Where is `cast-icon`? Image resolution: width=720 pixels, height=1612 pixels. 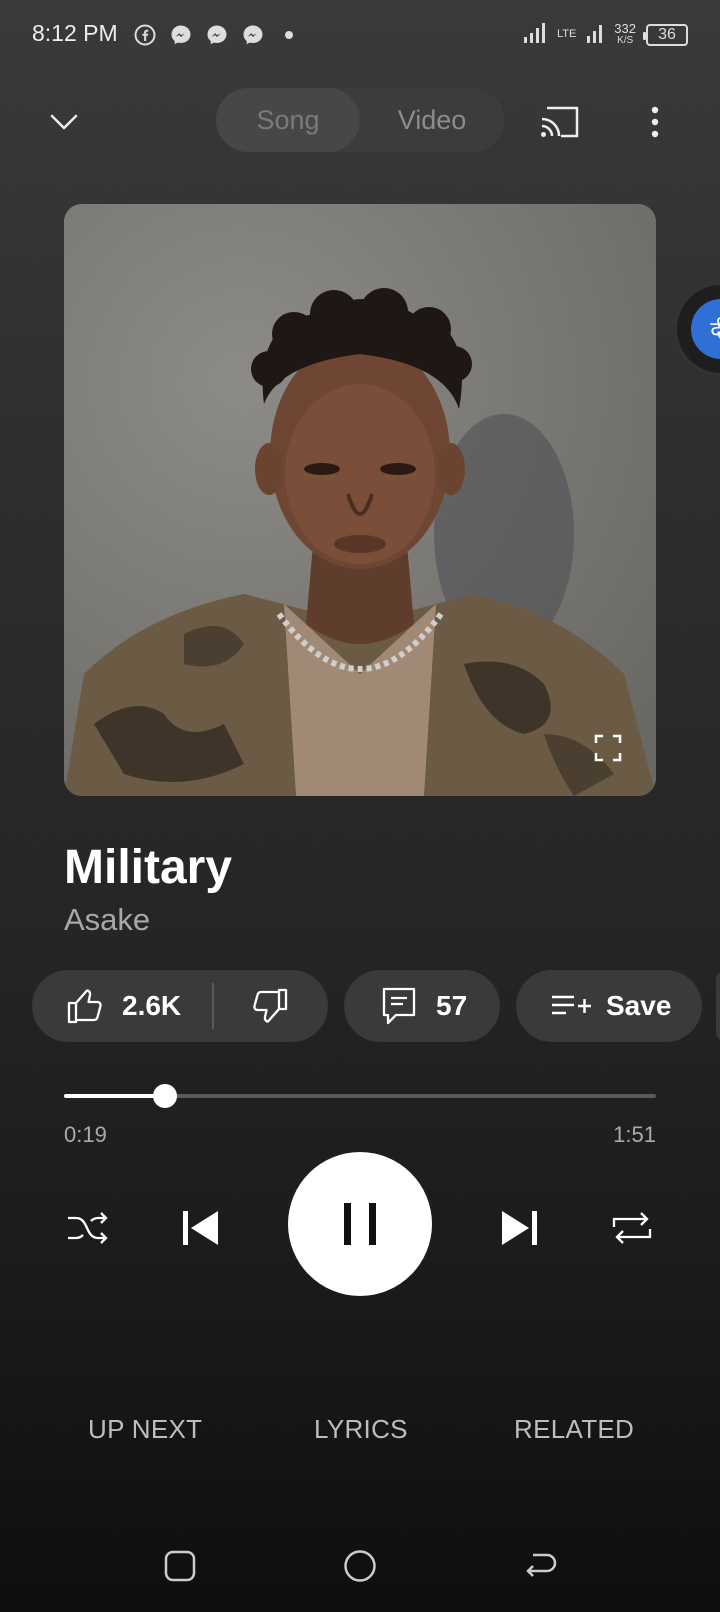 cast-icon is located at coordinates (560, 122).